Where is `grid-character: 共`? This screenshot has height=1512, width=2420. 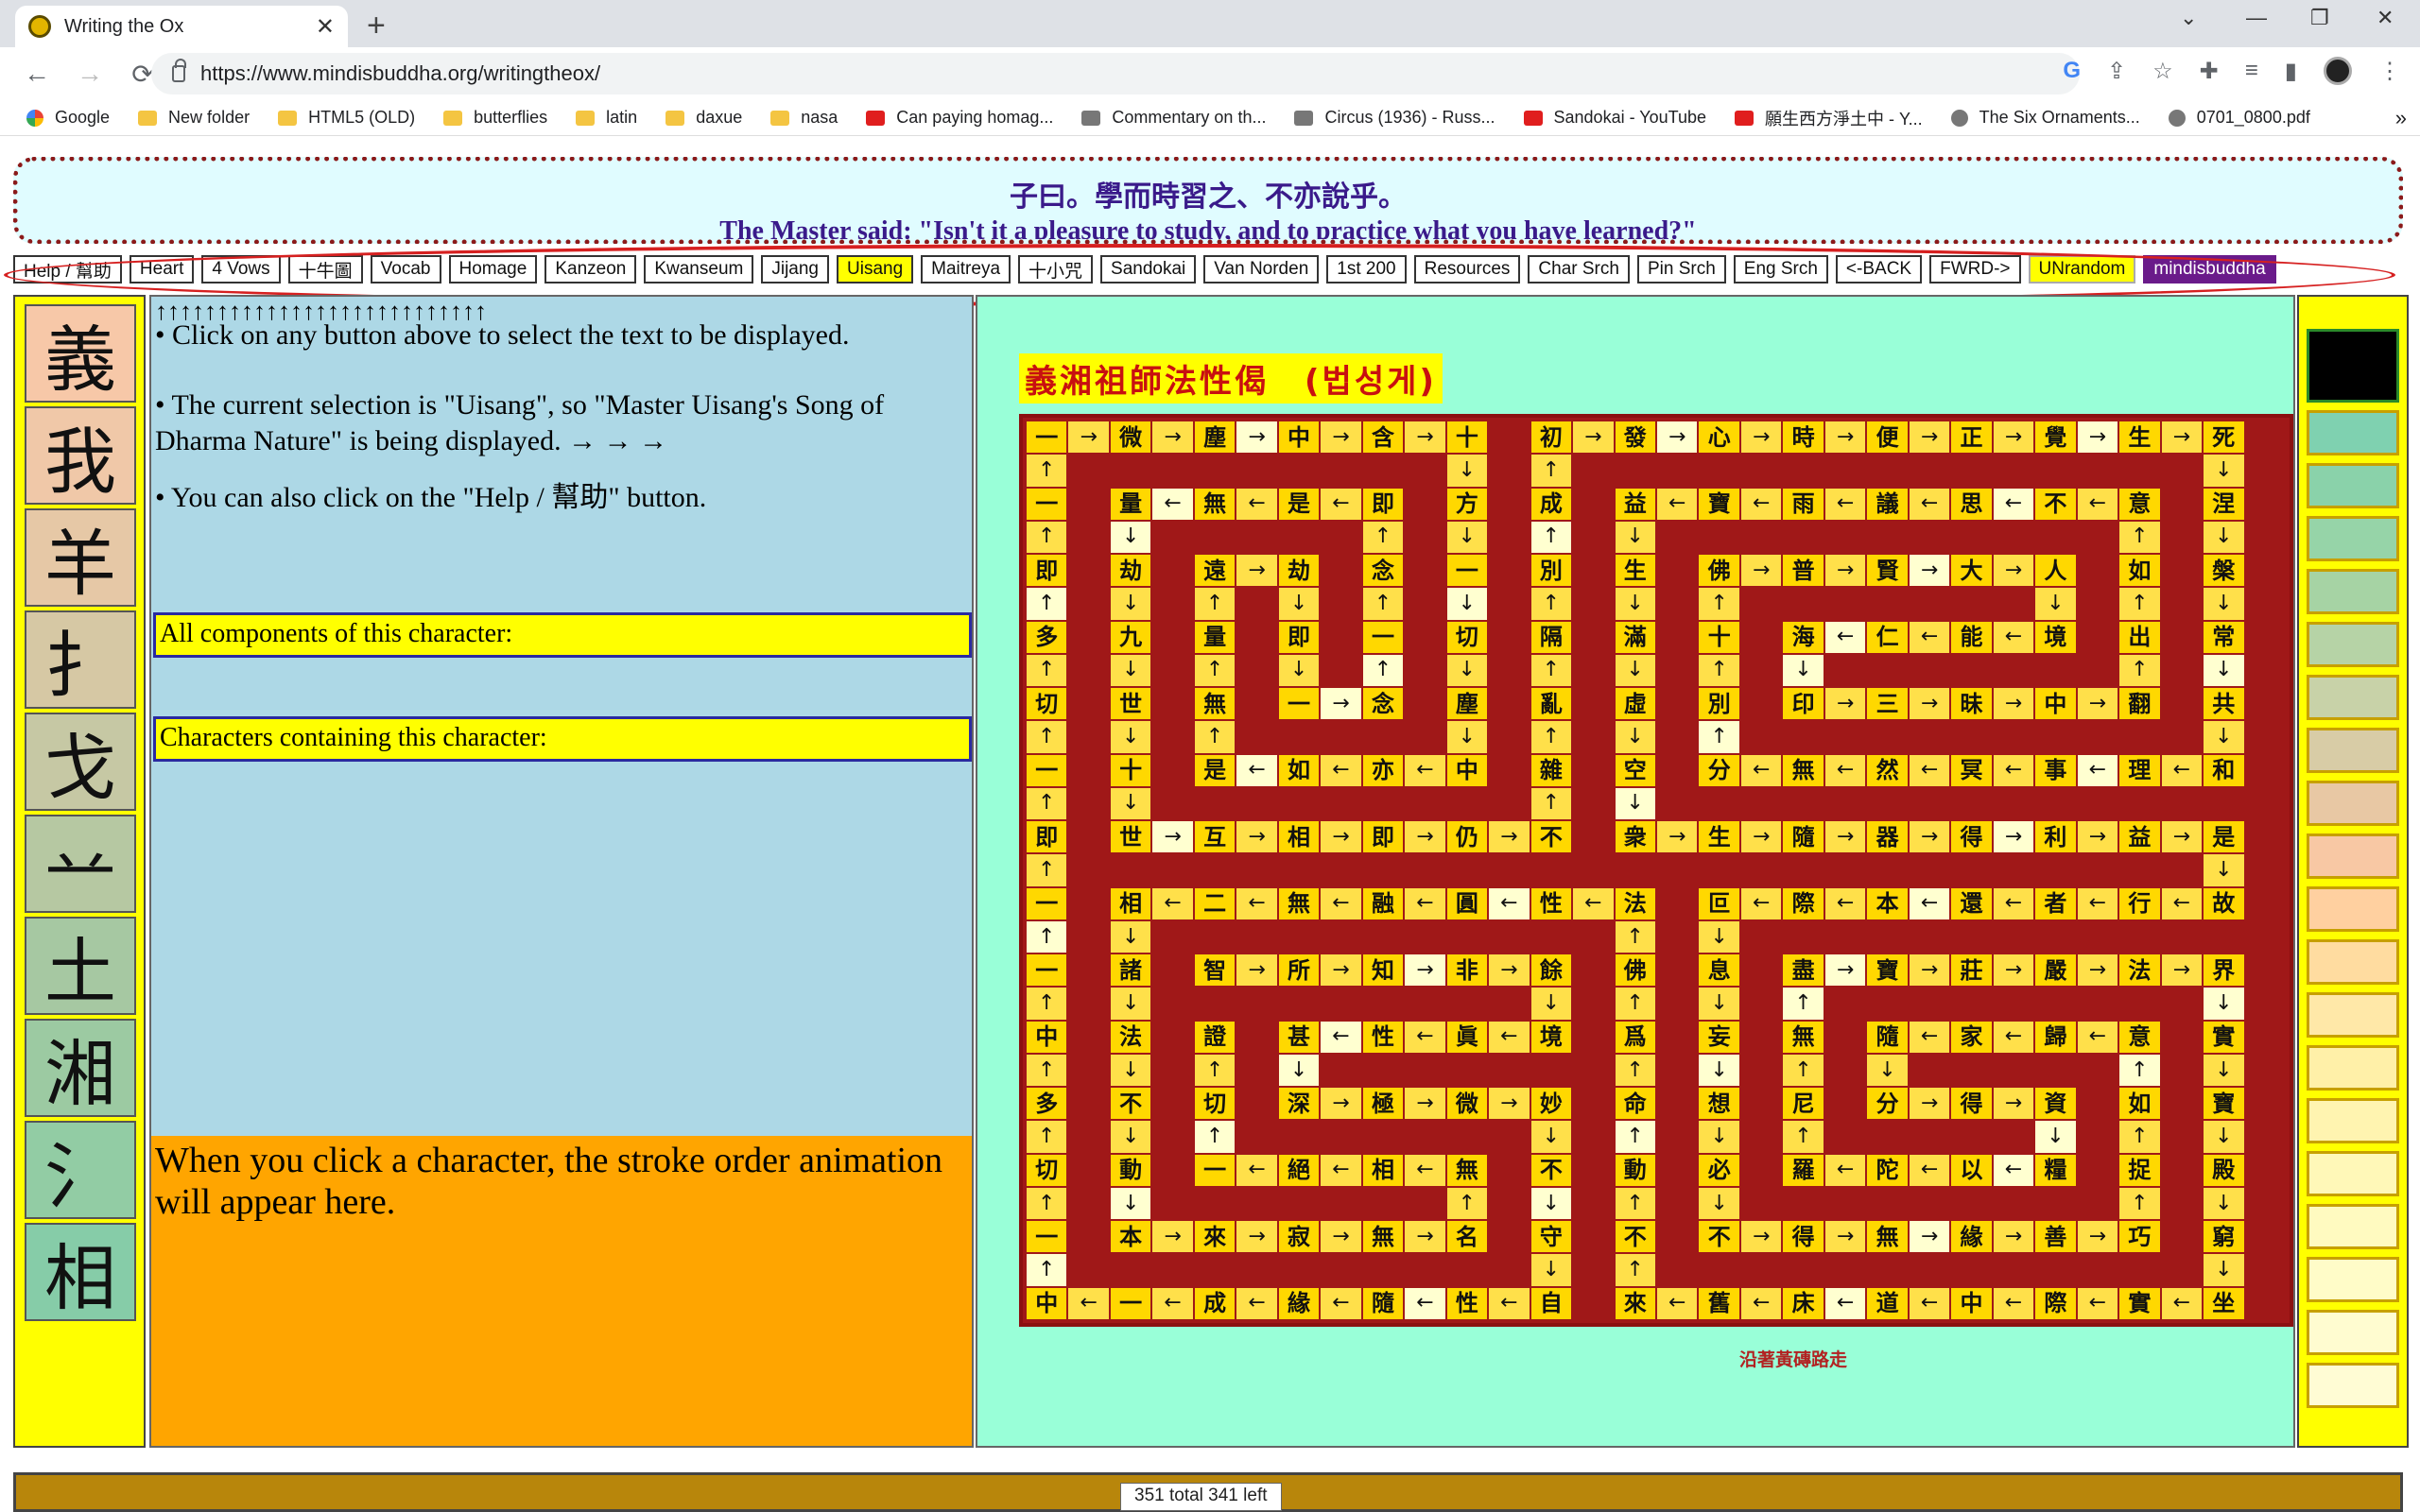 grid-character: 共 is located at coordinates (2224, 704).